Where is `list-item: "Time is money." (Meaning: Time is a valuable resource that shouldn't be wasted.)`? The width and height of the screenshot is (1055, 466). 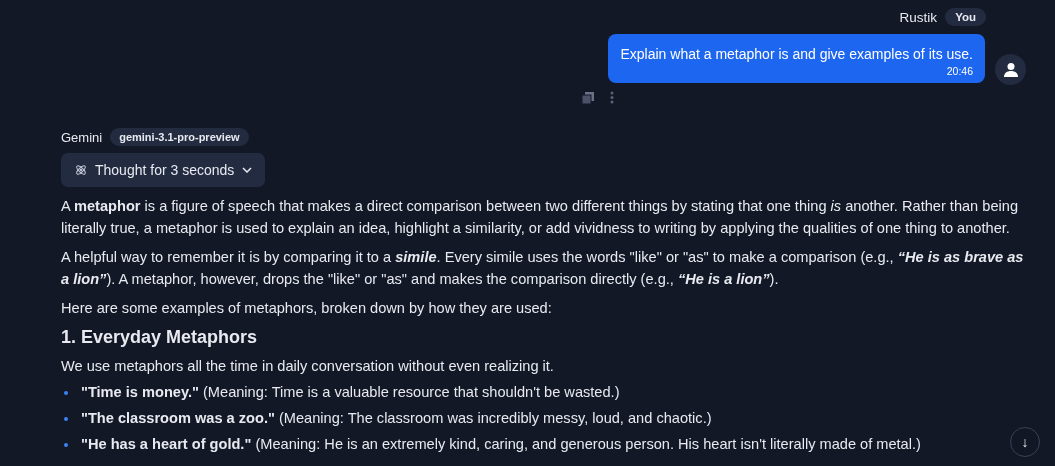 list-item: "Time is money." (Meaning: Time is a valuable resource that shouldn't be wasted.) is located at coordinates (350, 392).